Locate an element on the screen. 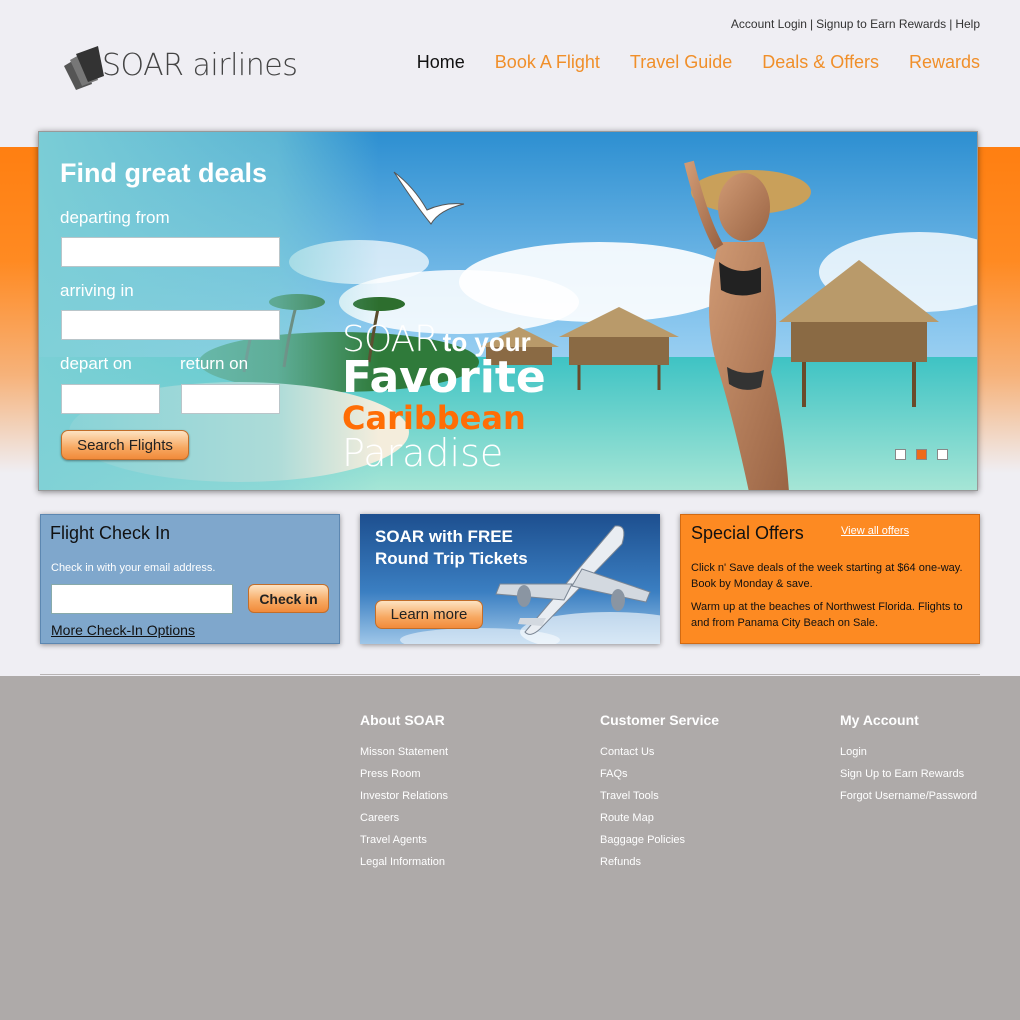 The width and height of the screenshot is (1020, 1020). learn-more-button: Learn more is located at coordinates (429, 614).